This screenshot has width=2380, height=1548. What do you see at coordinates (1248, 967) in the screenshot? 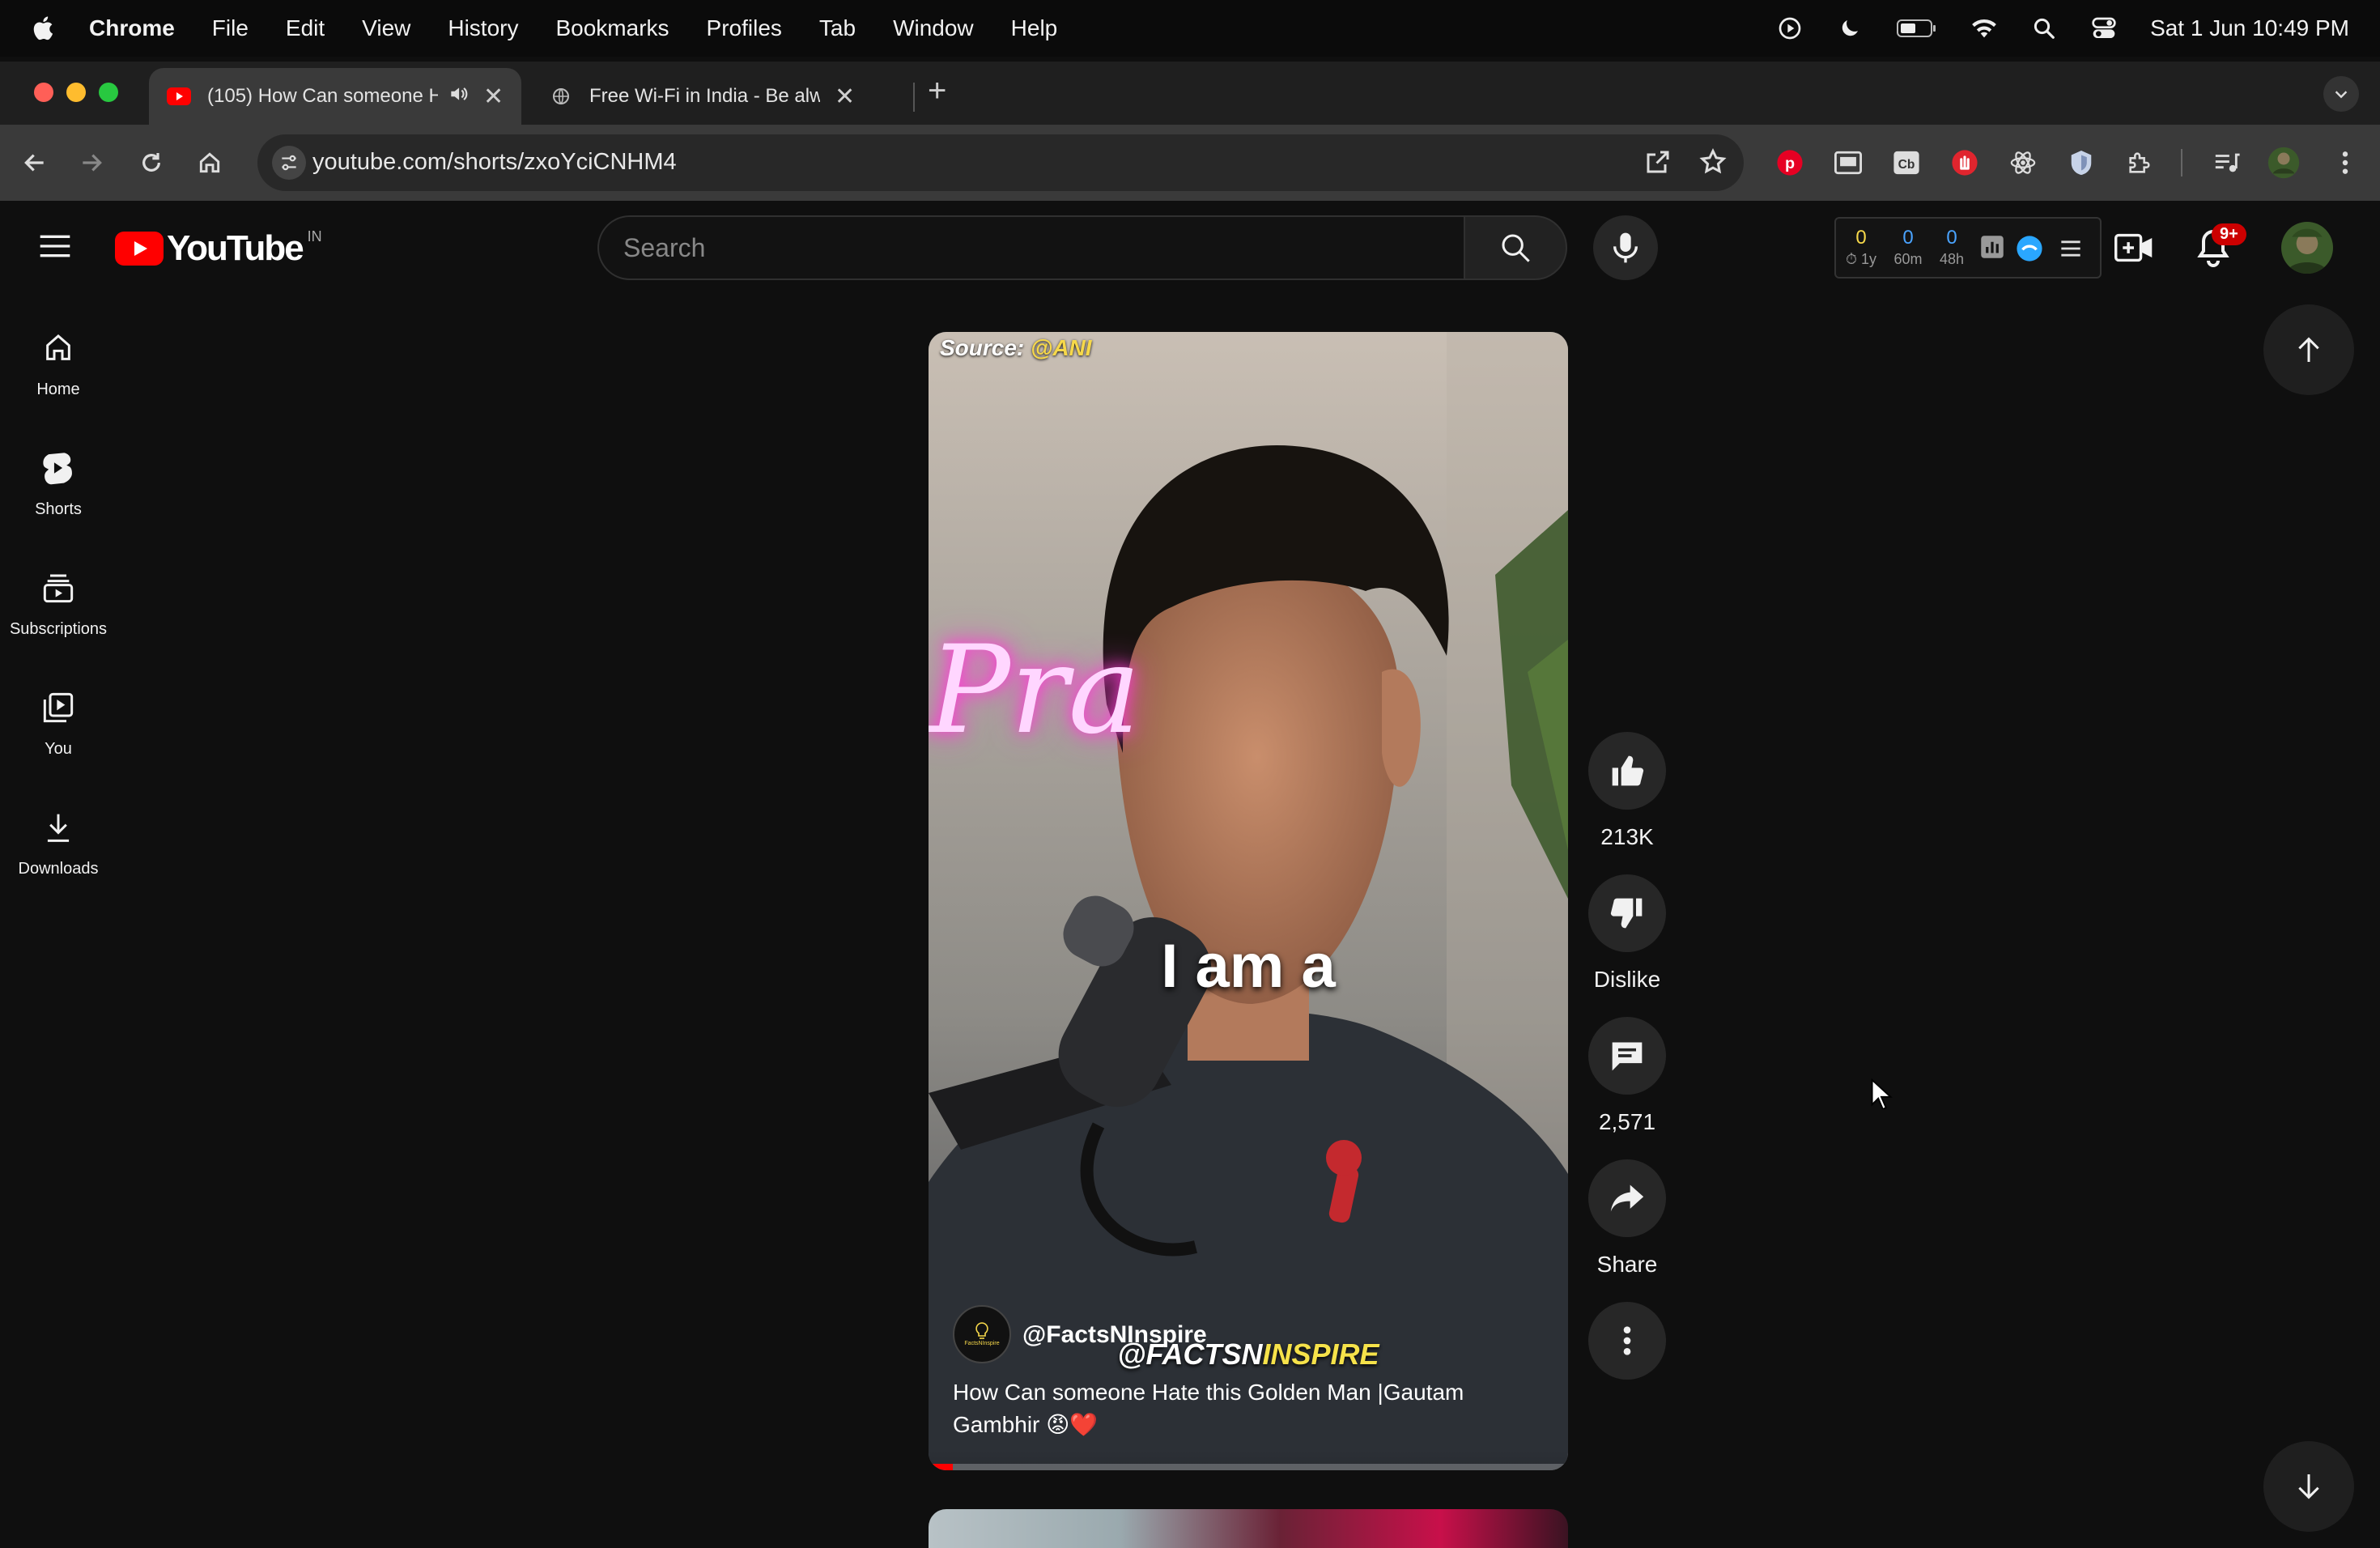
I see `video-caption: I am a` at bounding box center [1248, 967].